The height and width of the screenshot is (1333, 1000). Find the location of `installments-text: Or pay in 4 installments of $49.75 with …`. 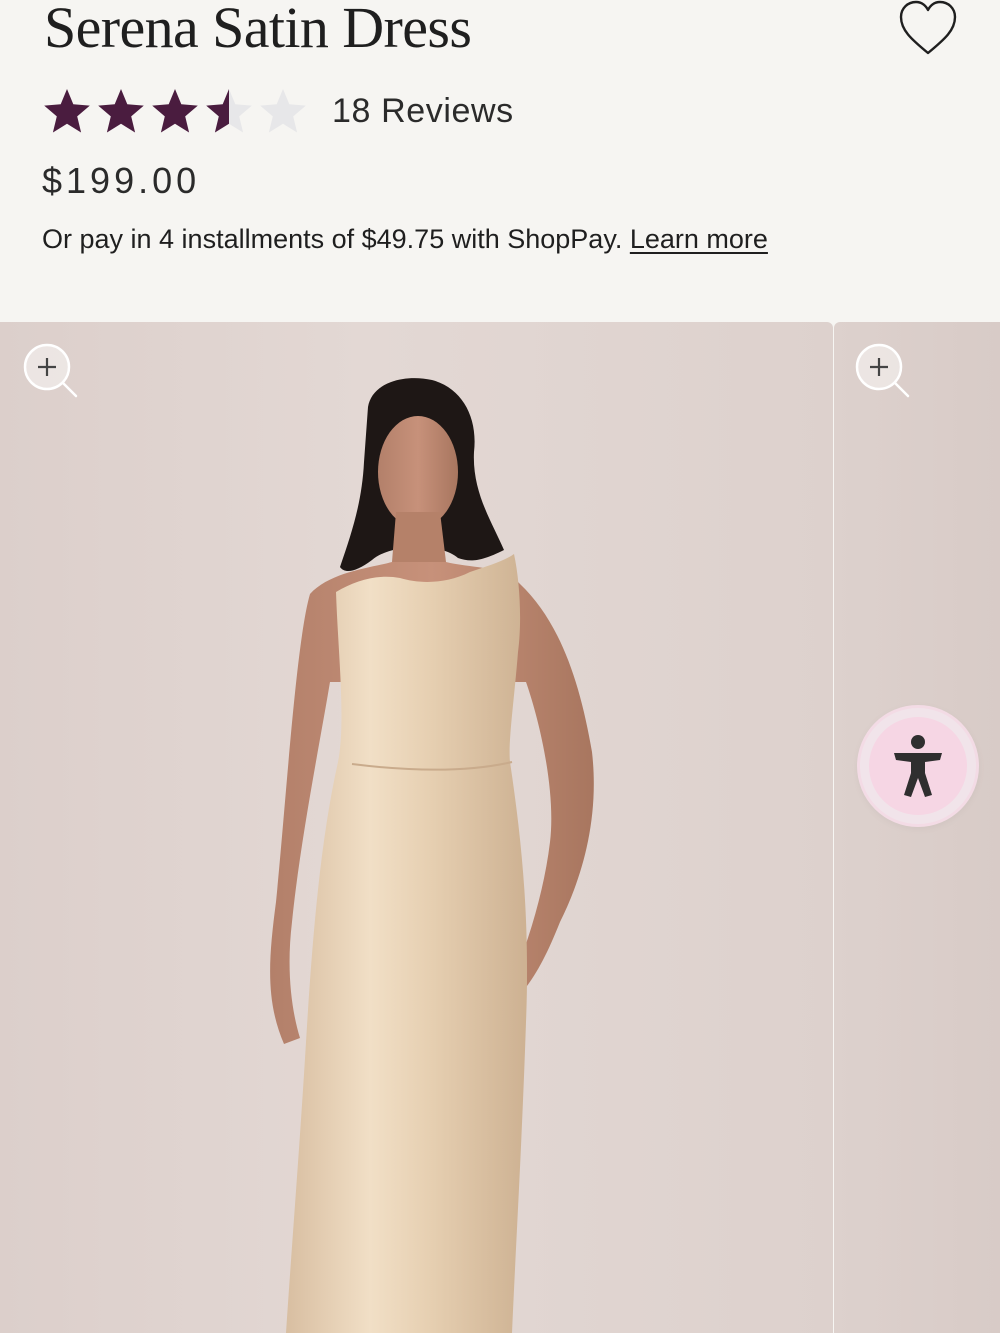

installments-text: Or pay in 4 installments of $49.75 with … is located at coordinates (332, 239).